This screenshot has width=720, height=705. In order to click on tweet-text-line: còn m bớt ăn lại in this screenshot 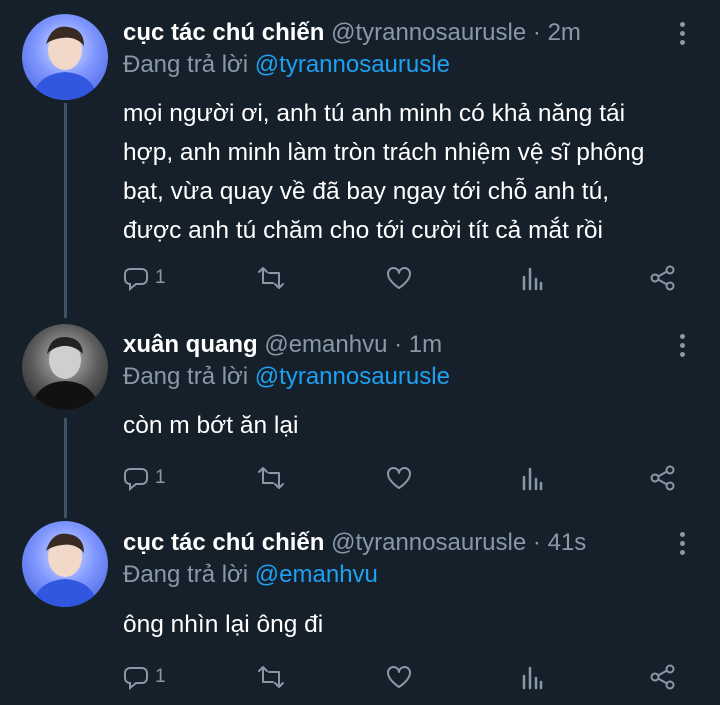, I will do `click(211, 425)`.